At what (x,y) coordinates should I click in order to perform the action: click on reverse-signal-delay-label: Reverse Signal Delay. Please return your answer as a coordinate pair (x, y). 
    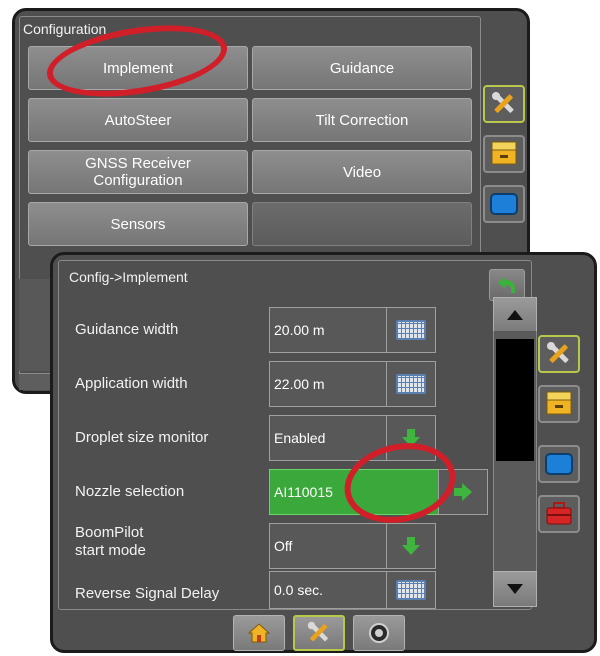
    Looking at the image, I should click on (147, 593).